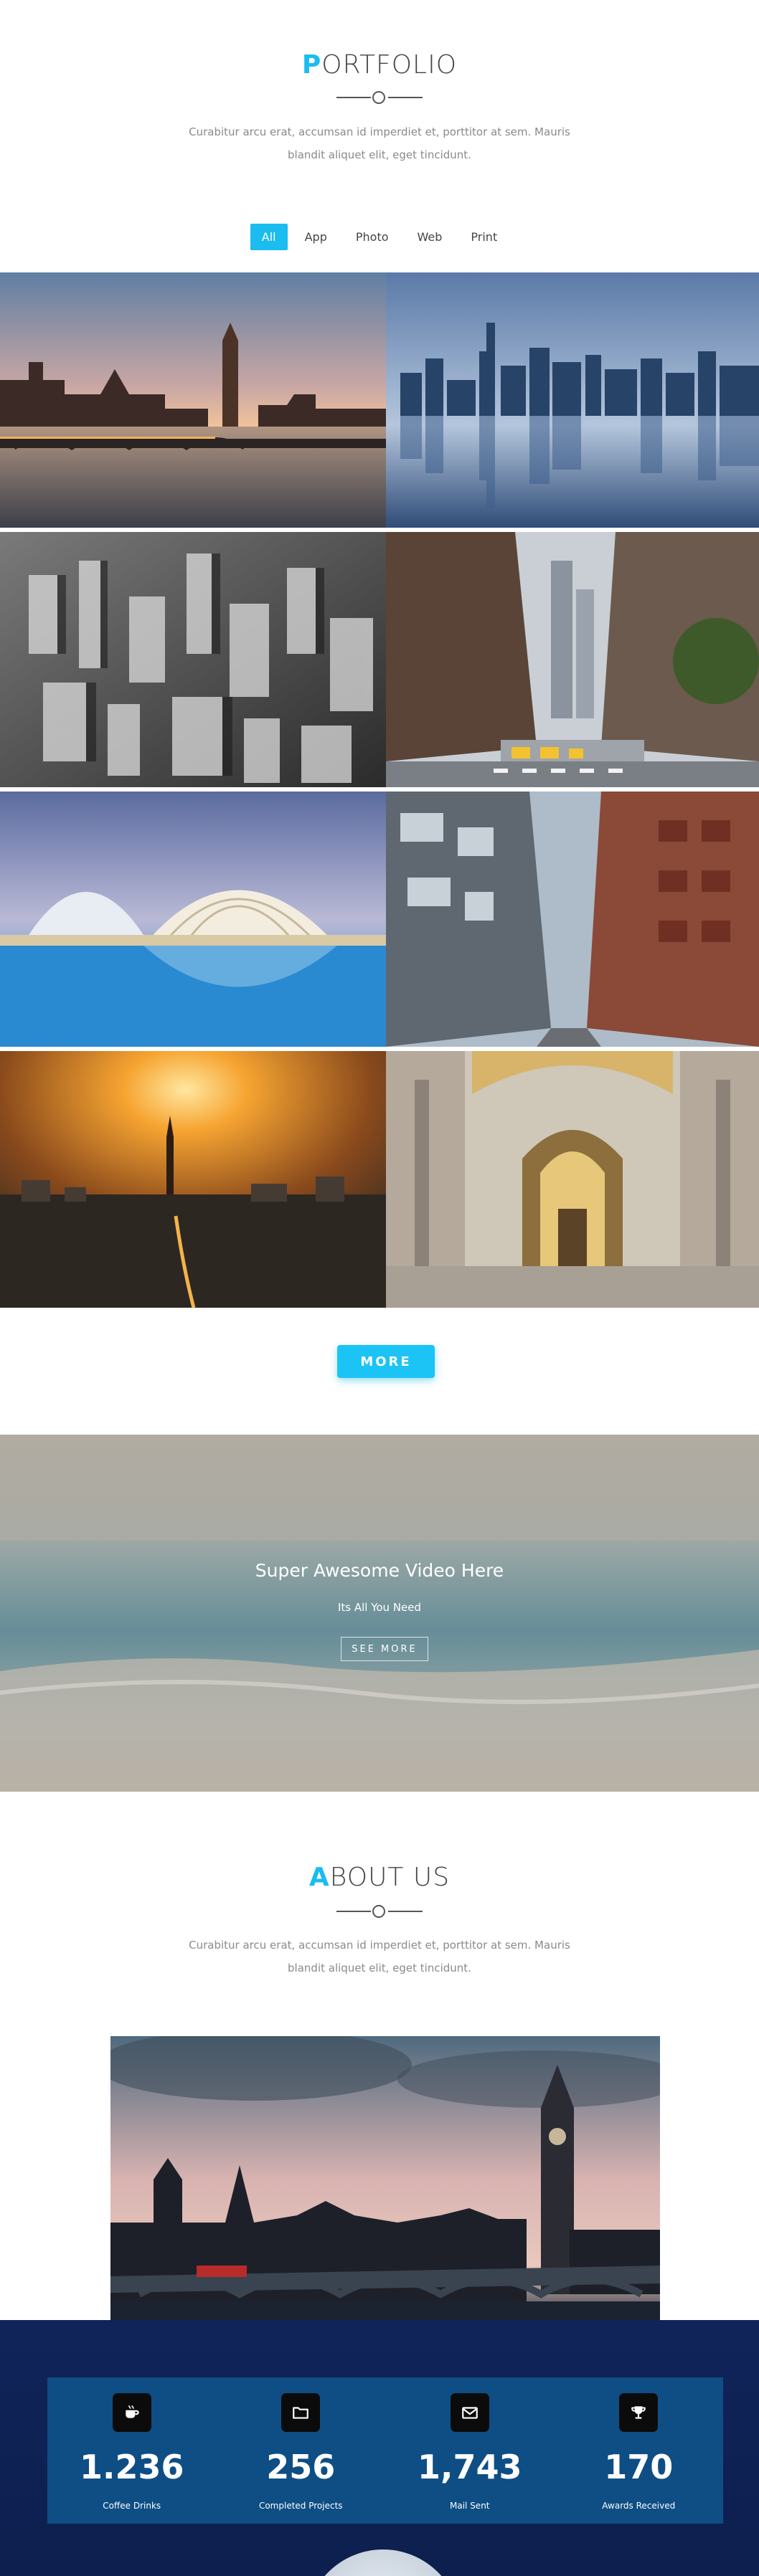  I want to click on stat-mail: 1,743 Mail Sent, so click(470, 2450).